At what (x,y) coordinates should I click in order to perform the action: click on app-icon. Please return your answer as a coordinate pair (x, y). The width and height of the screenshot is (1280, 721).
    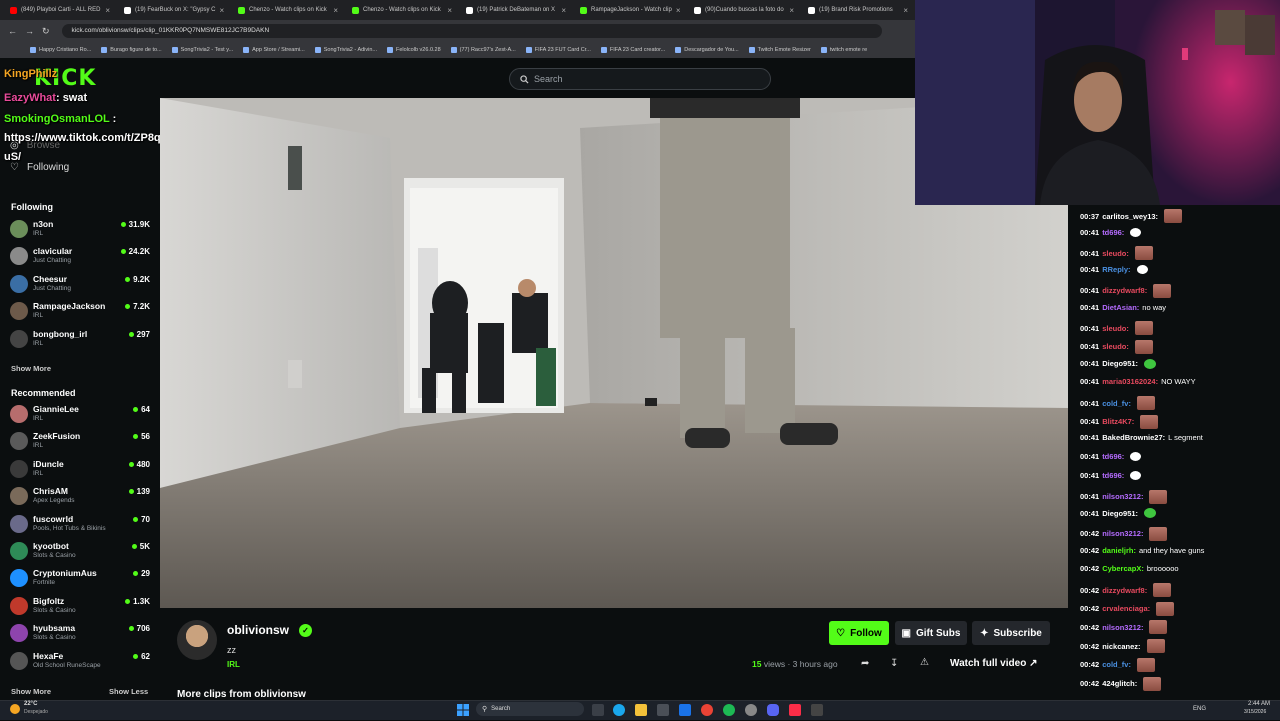
    Looking at the image, I should click on (817, 710).